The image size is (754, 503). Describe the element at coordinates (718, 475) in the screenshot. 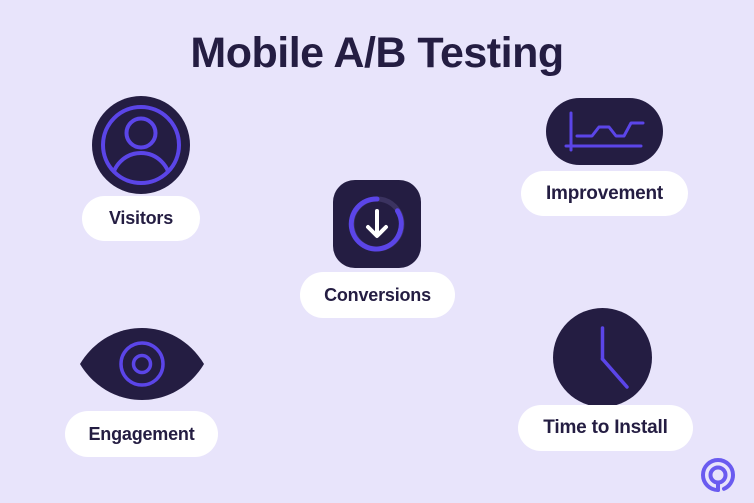

I see `brand-logo` at that location.